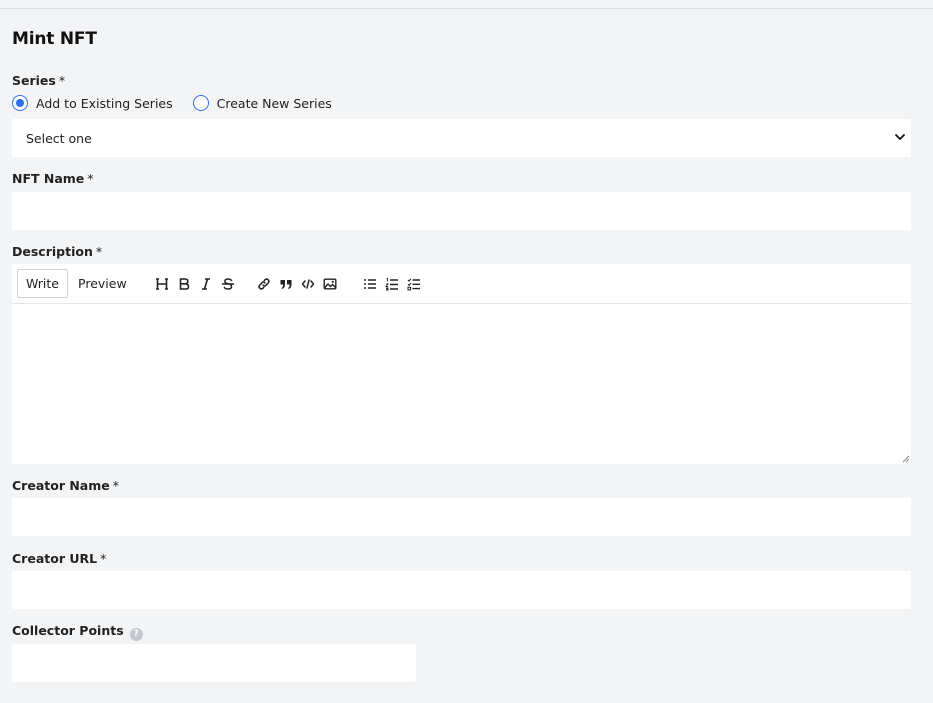 The height and width of the screenshot is (703, 933). Describe the element at coordinates (48, 178) in the screenshot. I see `nft-name-label-text: NFT Name` at that location.